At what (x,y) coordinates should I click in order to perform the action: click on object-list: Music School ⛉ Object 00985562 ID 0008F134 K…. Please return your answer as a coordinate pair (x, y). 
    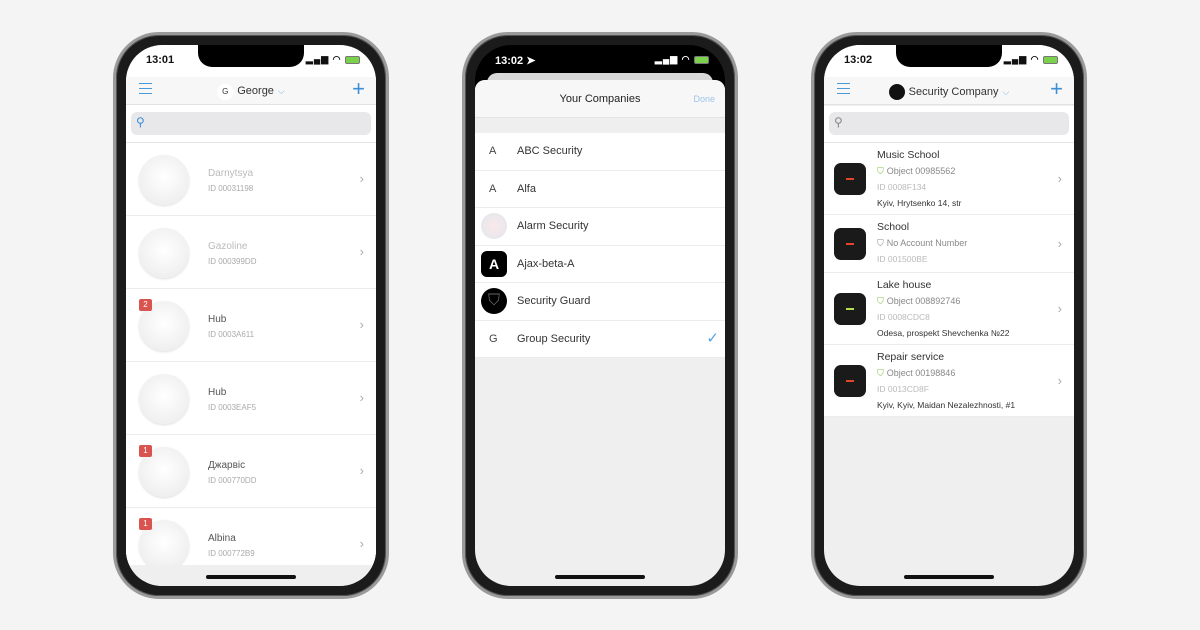
    Looking at the image, I should click on (949, 279).